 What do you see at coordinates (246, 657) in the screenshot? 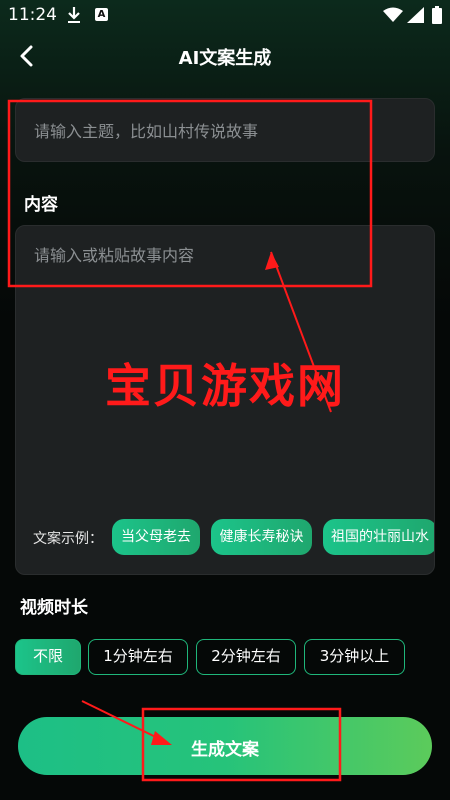
I see `duration-option-2min: 2分钟左右` at bounding box center [246, 657].